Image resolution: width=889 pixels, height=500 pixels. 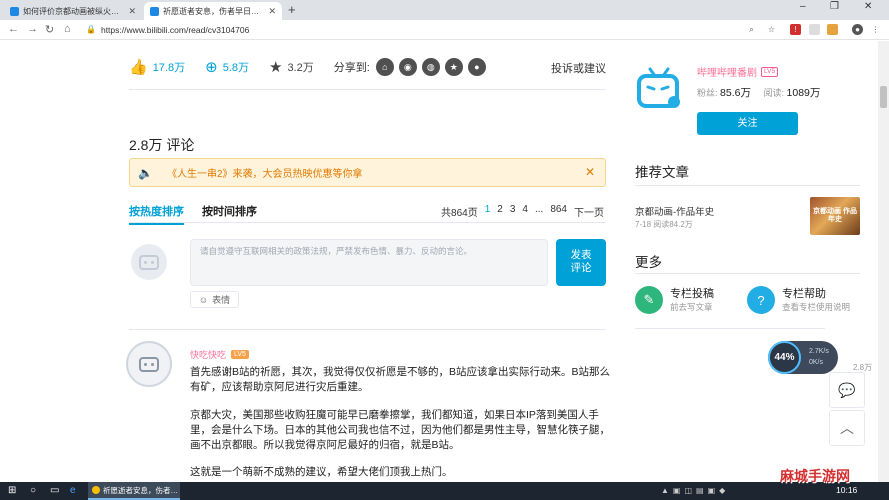 I want to click on coin-count: 5.8万, so click(x=235, y=68).